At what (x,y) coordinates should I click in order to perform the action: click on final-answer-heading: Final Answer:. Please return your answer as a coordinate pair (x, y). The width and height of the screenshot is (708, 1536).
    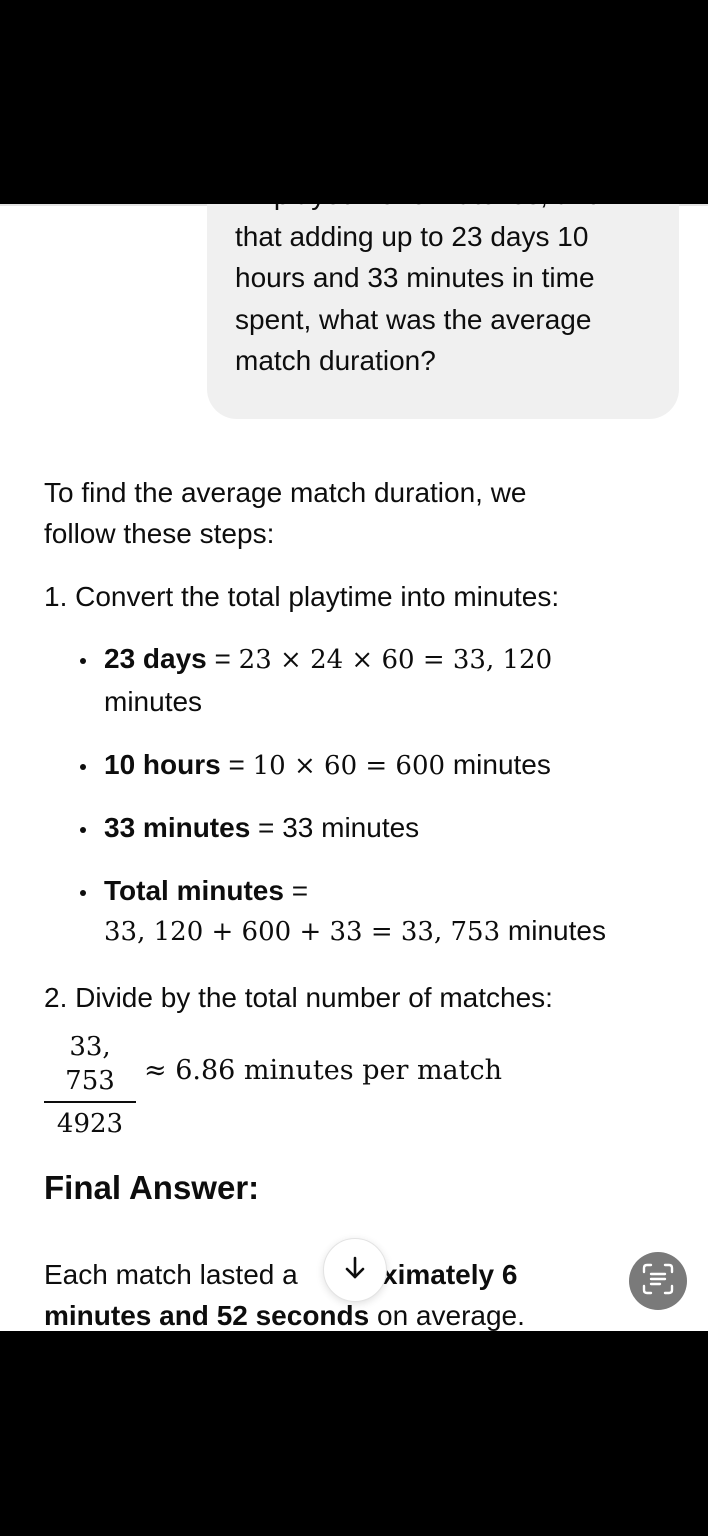
    Looking at the image, I should click on (152, 1187).